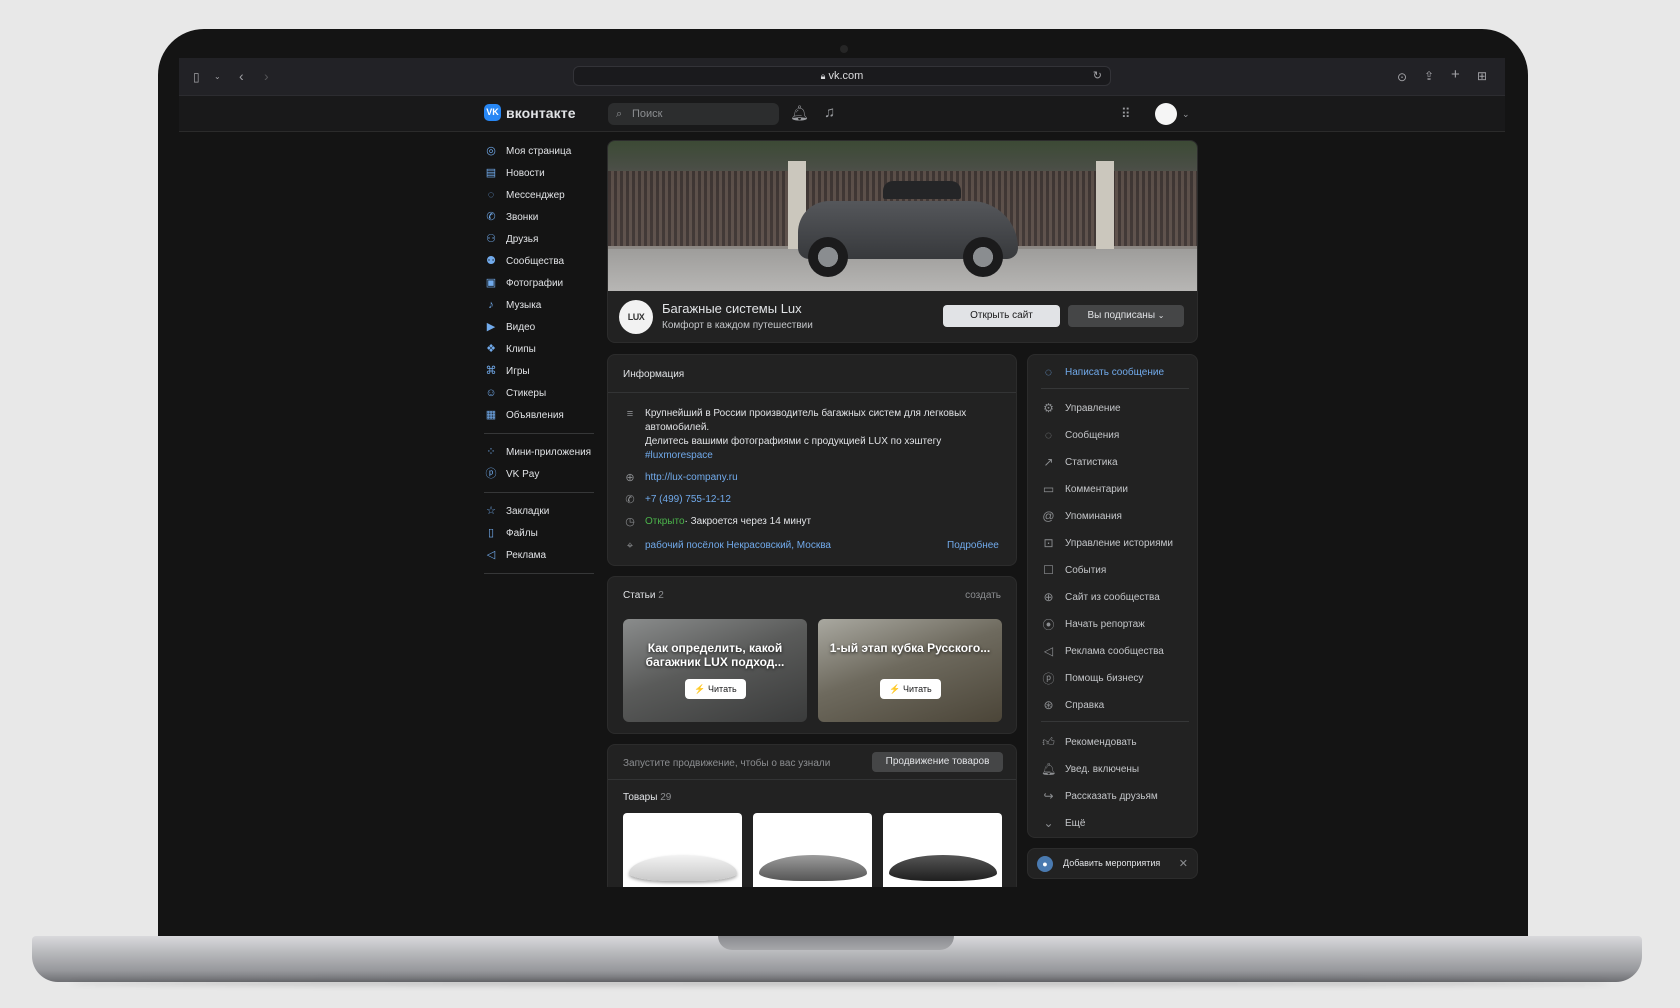  What do you see at coordinates (1080, 435) in the screenshot?
I see `menu-item-messages: ◌ Сообщения` at bounding box center [1080, 435].